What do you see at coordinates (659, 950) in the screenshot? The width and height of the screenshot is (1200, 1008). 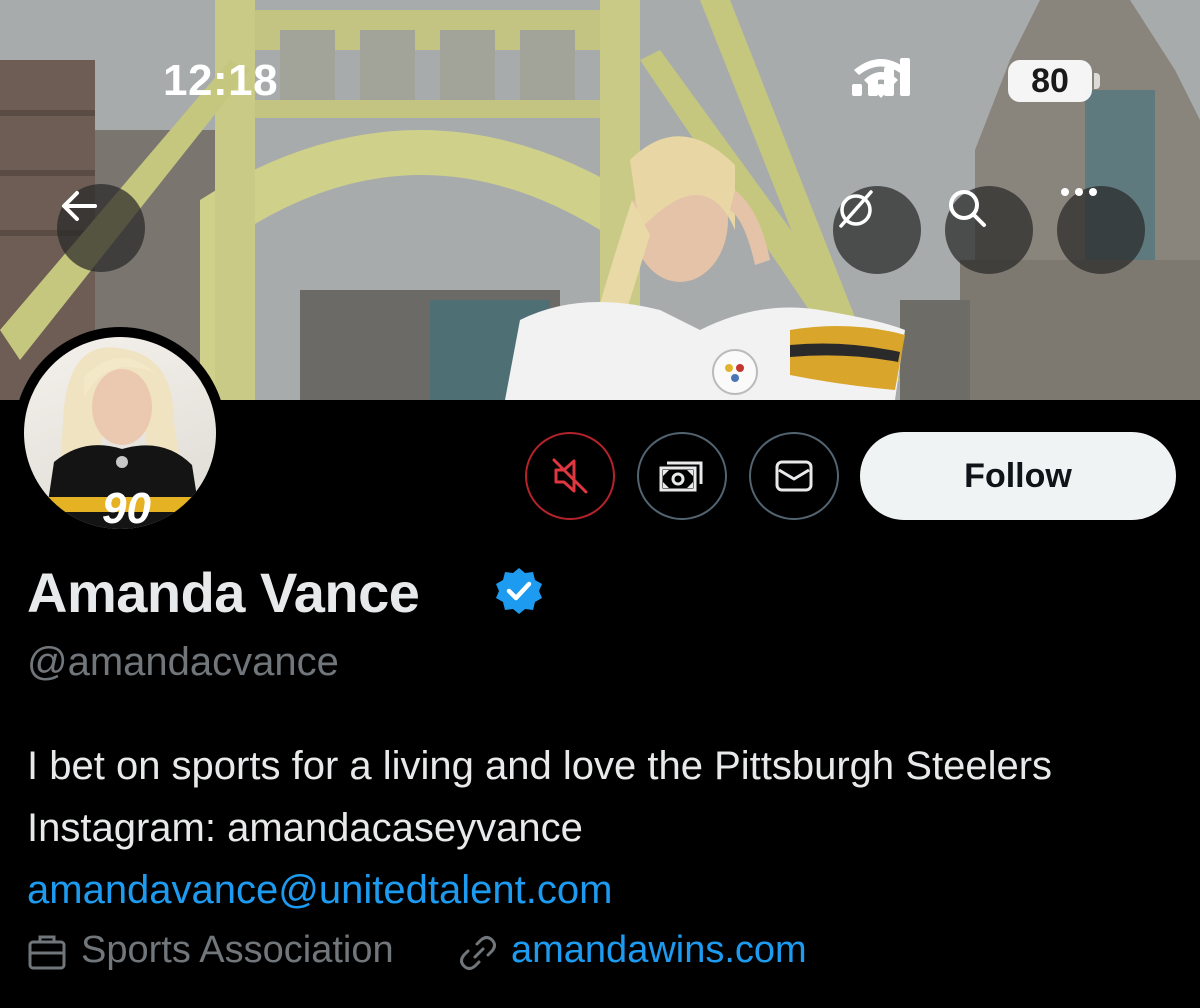 I see `profile-website-link: amandawins.com` at bounding box center [659, 950].